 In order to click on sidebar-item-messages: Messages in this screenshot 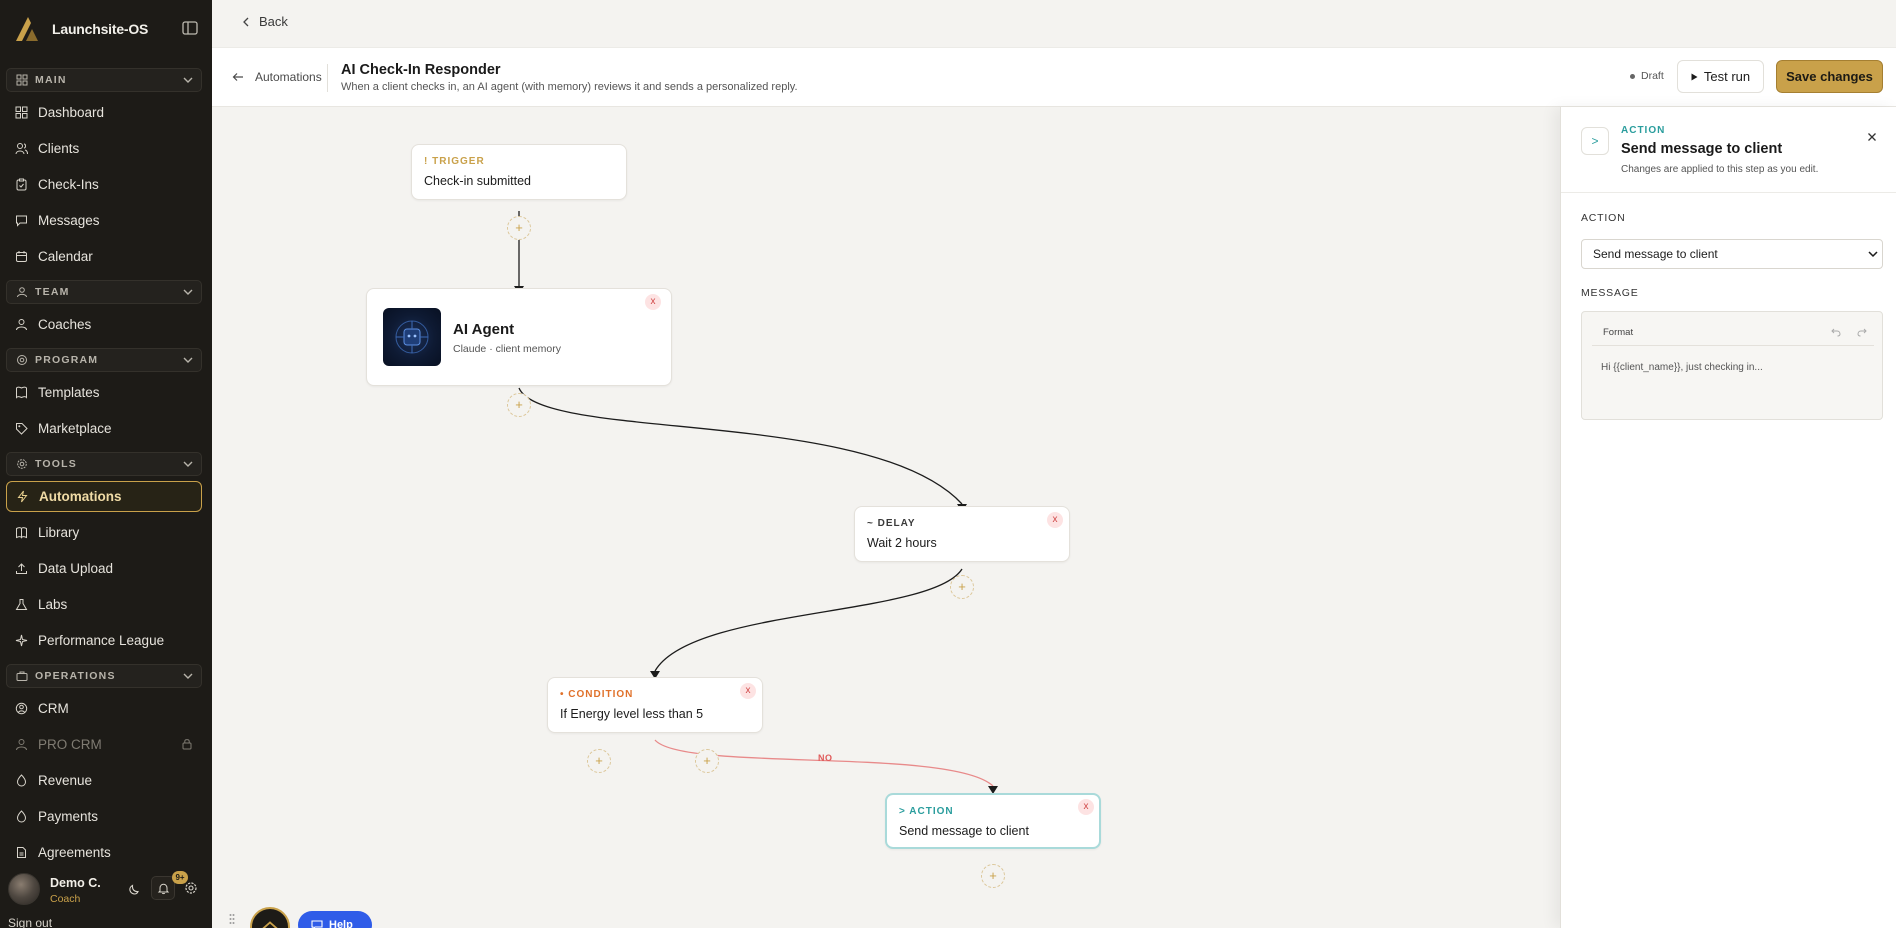, I will do `click(104, 220)`.